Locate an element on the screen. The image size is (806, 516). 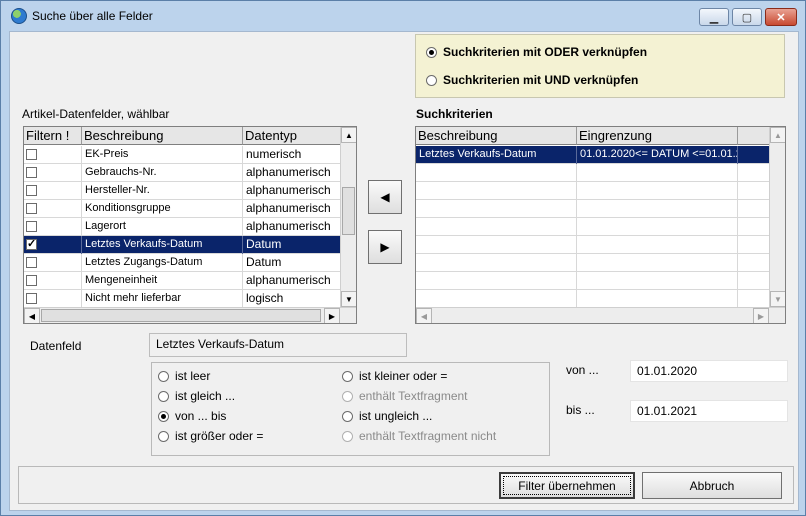
minimize-icon: ▁ is located at coordinates (714, 17).